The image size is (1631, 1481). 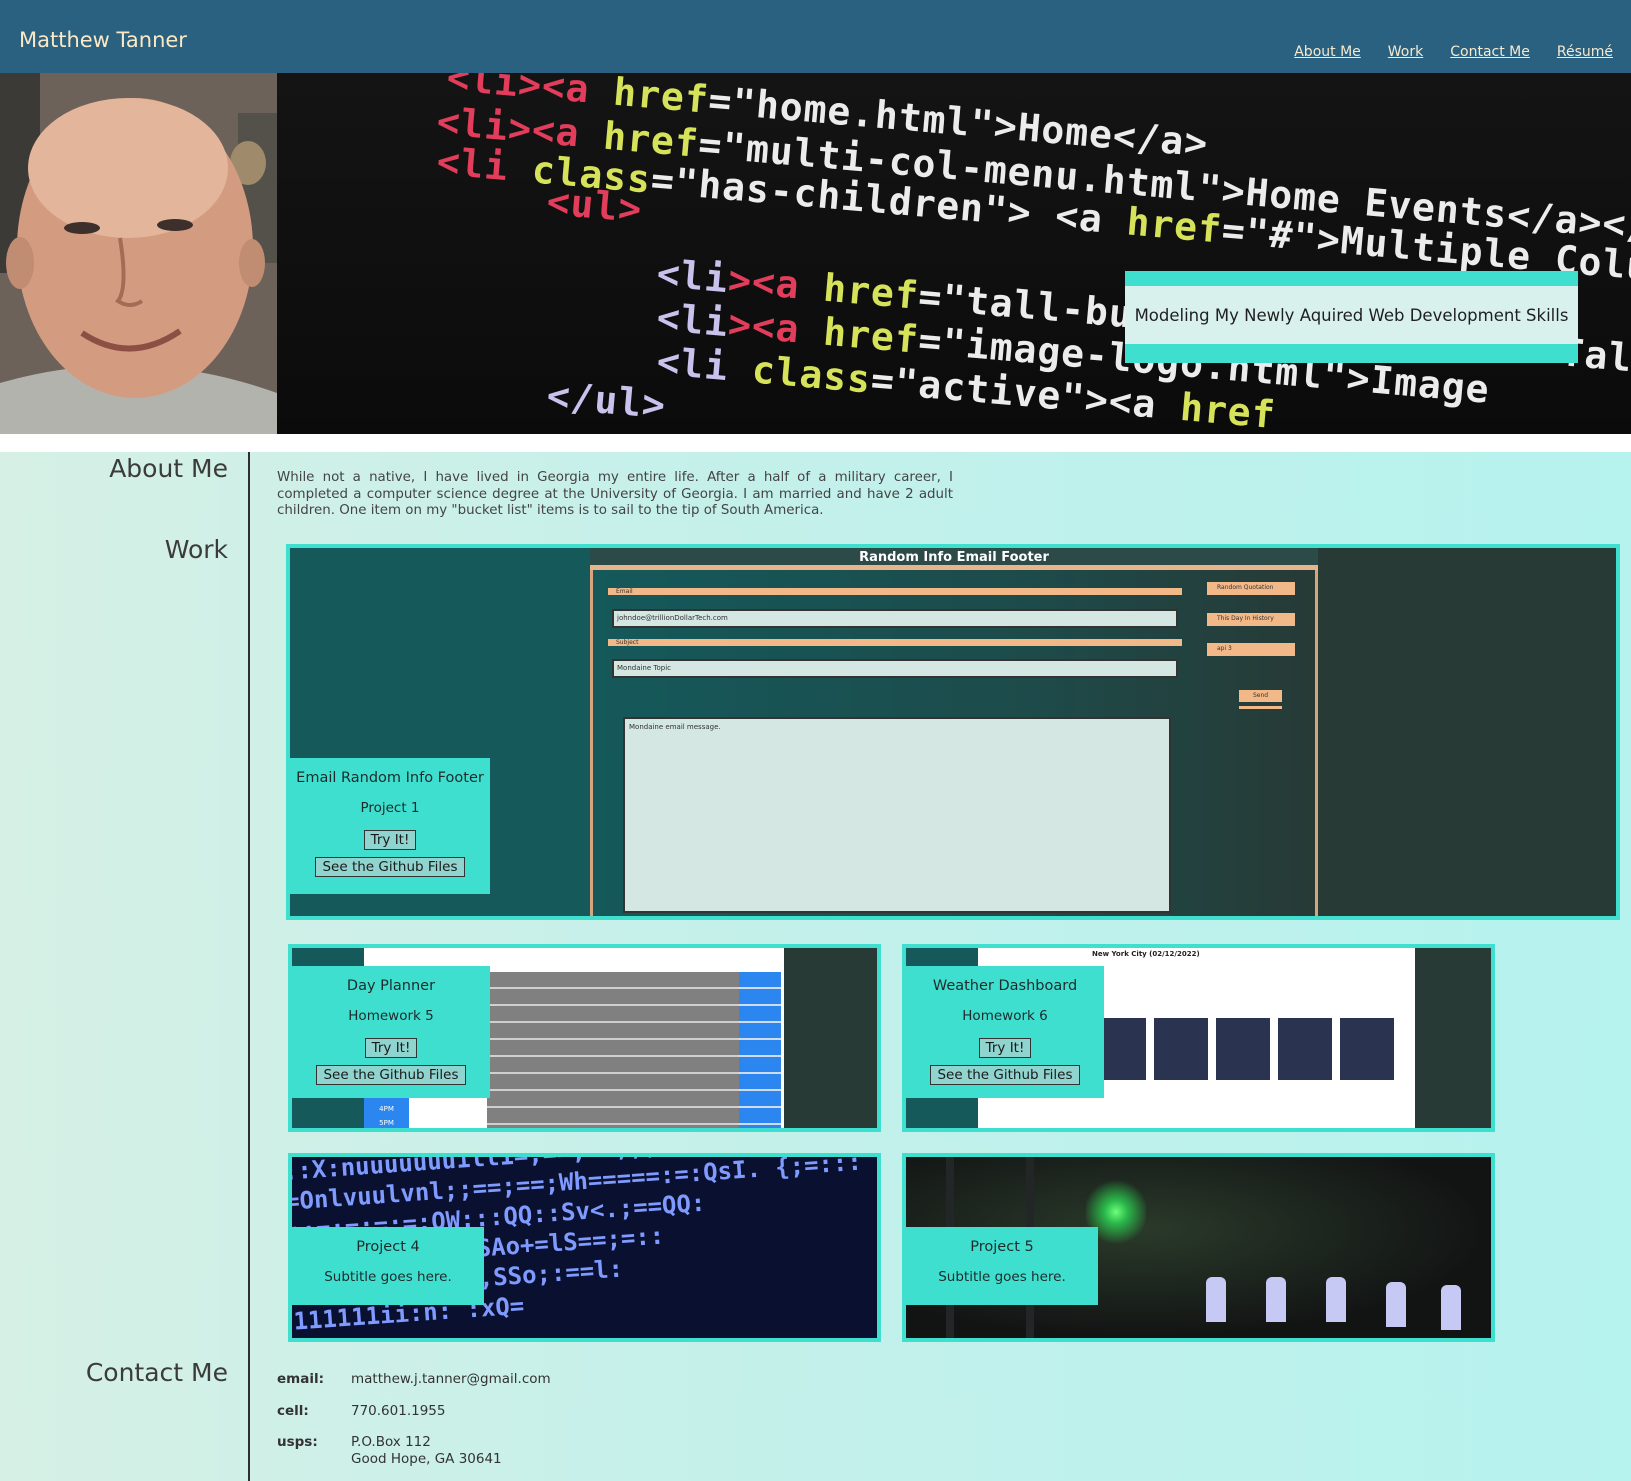 What do you see at coordinates (388, 1247) in the screenshot?
I see `project-title: Project 4` at bounding box center [388, 1247].